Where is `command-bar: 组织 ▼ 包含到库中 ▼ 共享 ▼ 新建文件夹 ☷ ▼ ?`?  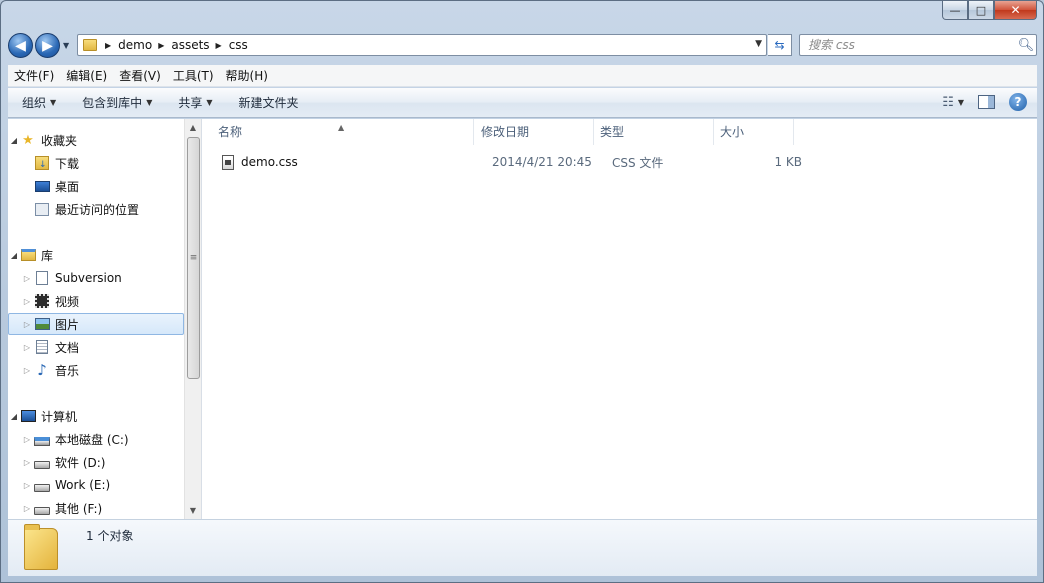 command-bar: 组织 ▼ 包含到库中 ▼ 共享 ▼ 新建文件夹 ☷ ▼ ? is located at coordinates (522, 103).